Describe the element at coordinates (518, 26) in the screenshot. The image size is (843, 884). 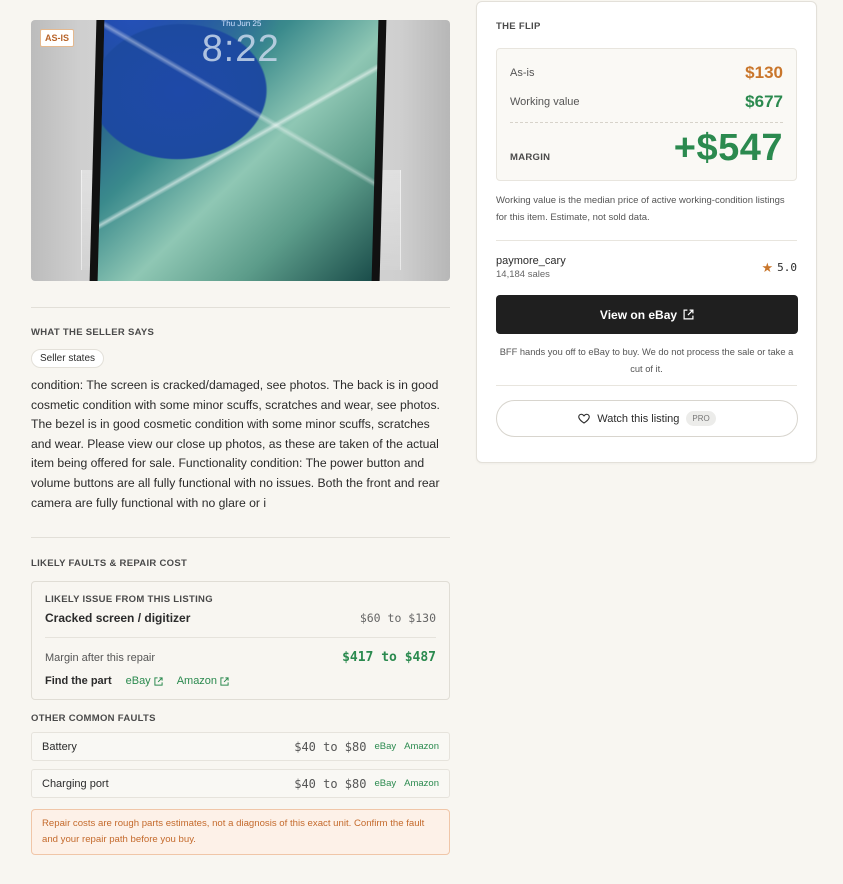
I see `flip-title: THE FLIP` at that location.